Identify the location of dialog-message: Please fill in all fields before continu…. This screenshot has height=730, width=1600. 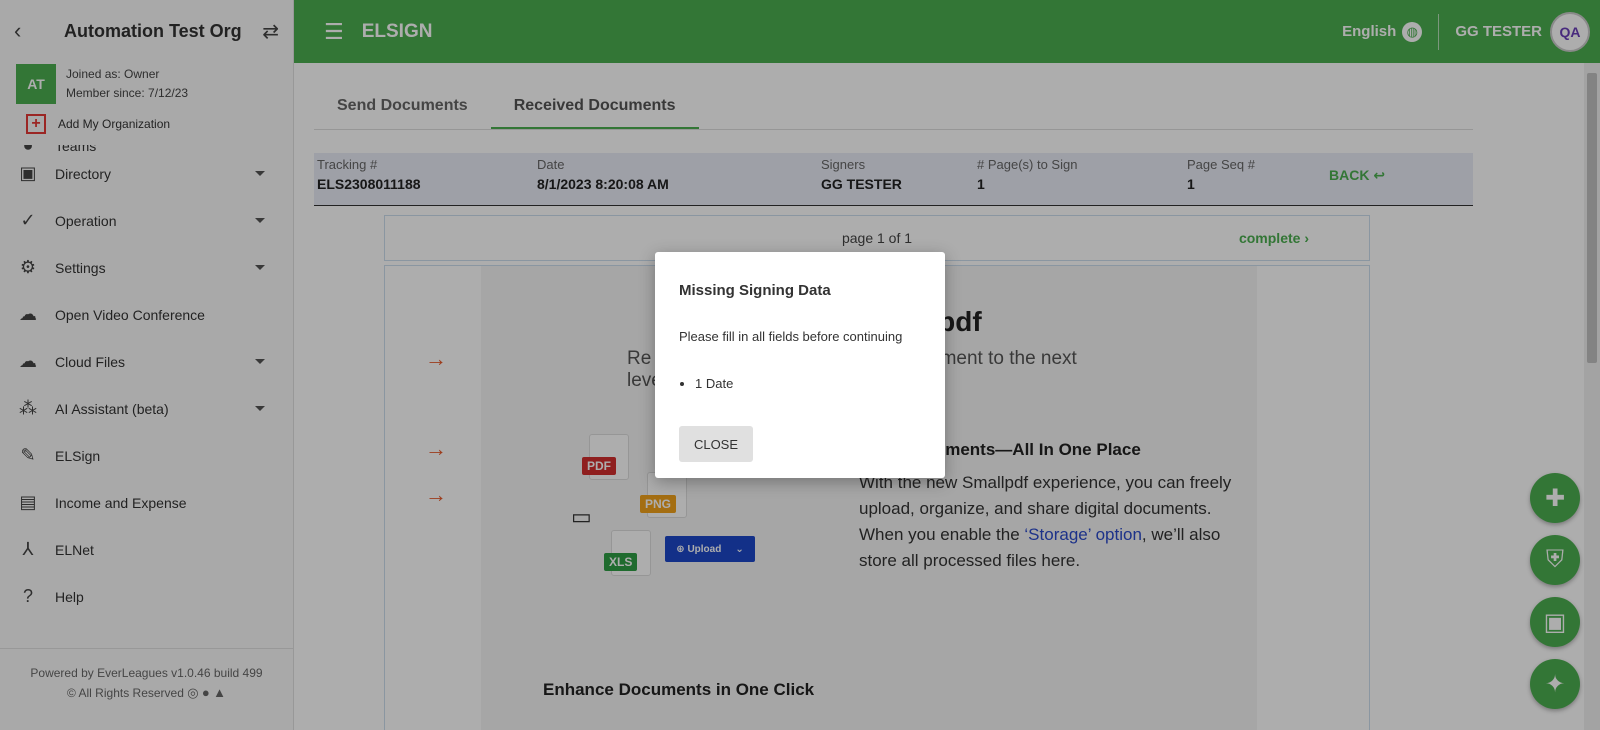
(791, 336).